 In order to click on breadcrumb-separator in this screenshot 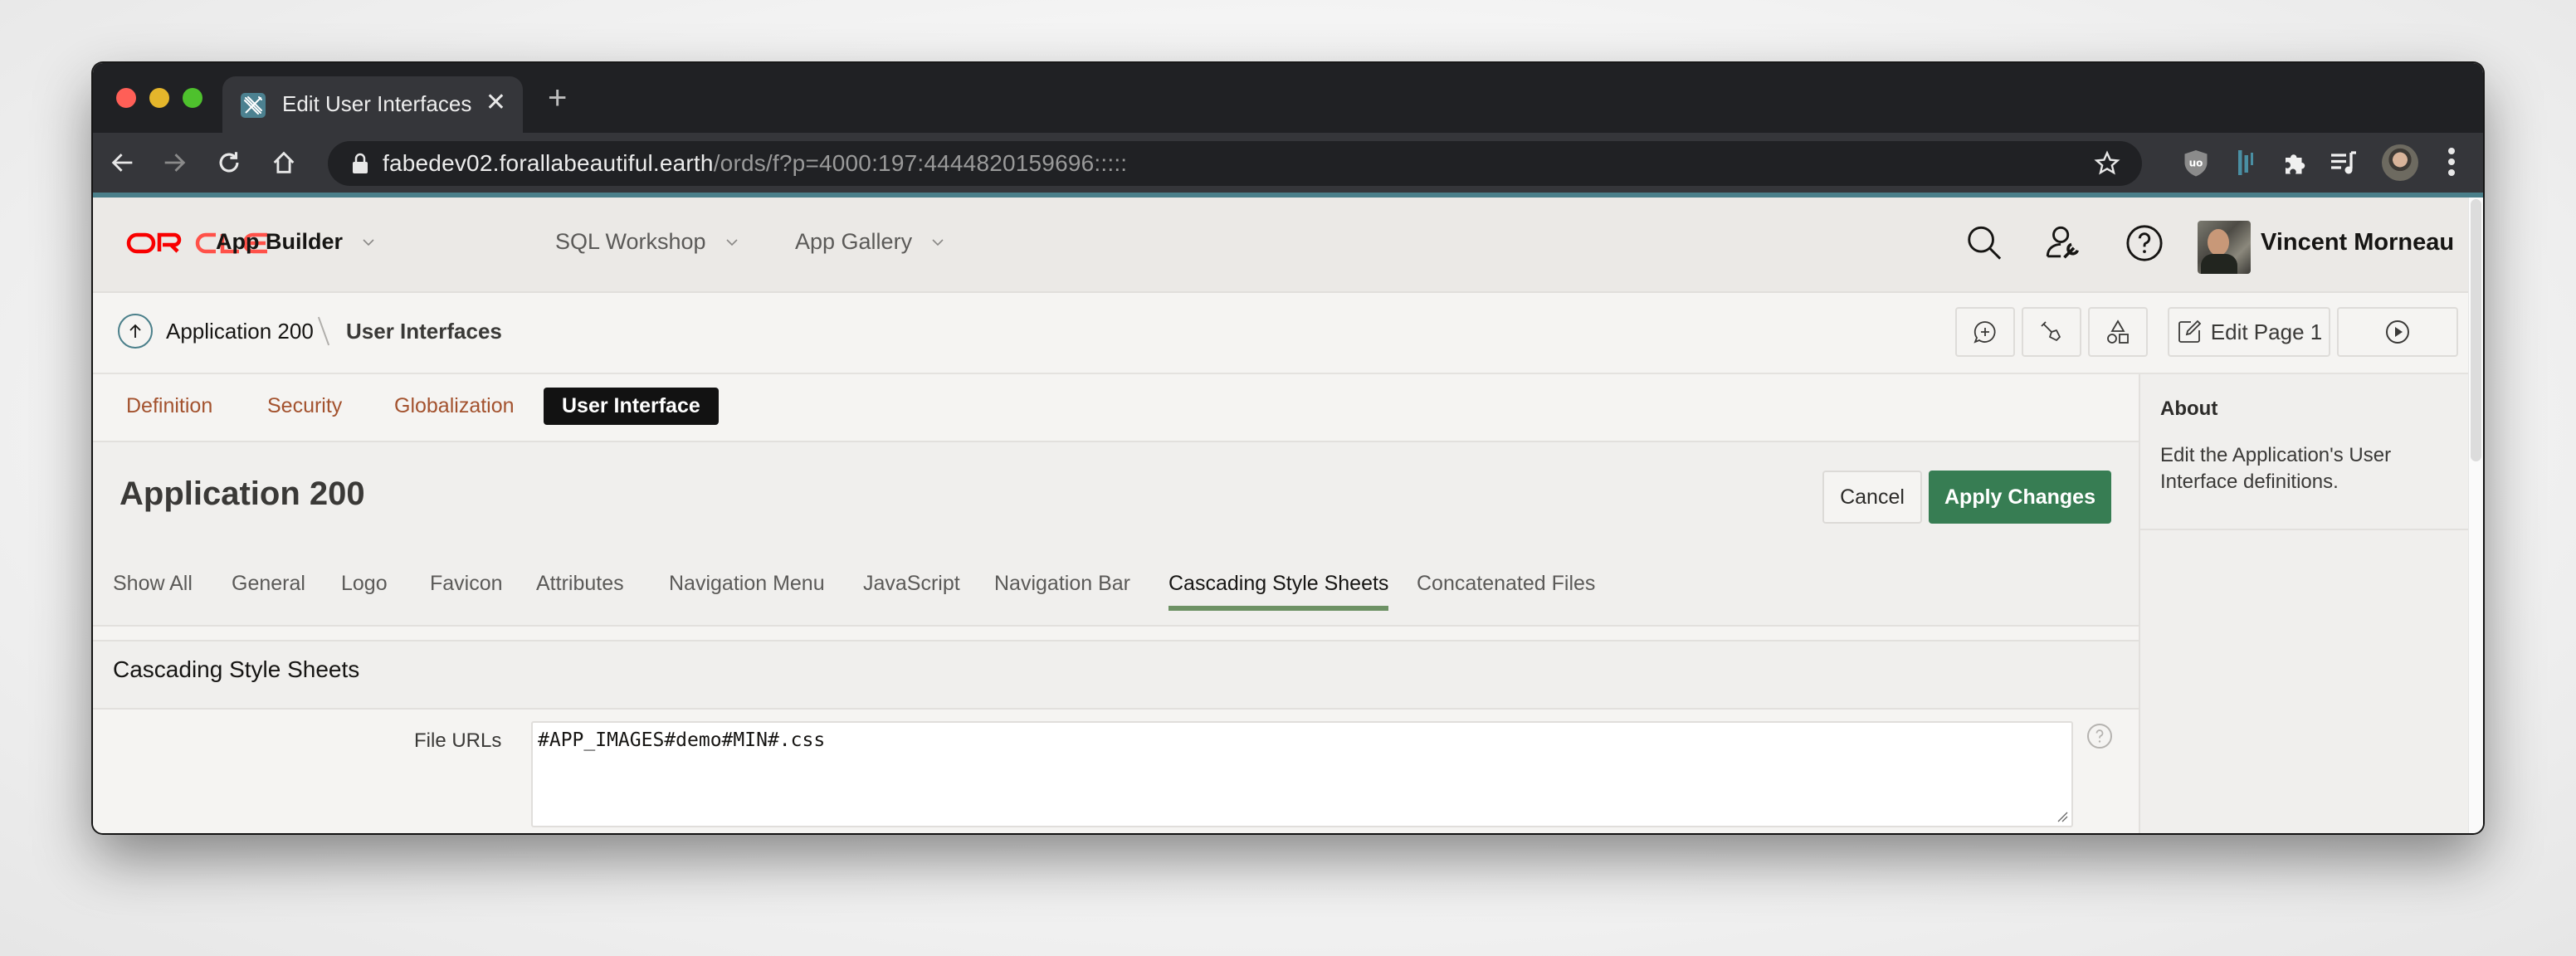, I will do `click(324, 331)`.